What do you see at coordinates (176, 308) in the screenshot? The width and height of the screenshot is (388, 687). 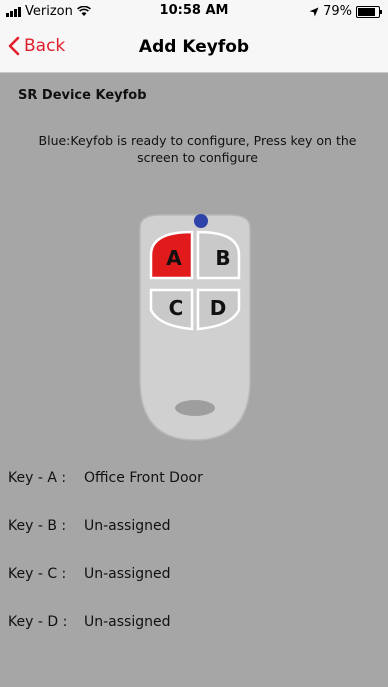 I see `key-c-label: C` at bounding box center [176, 308].